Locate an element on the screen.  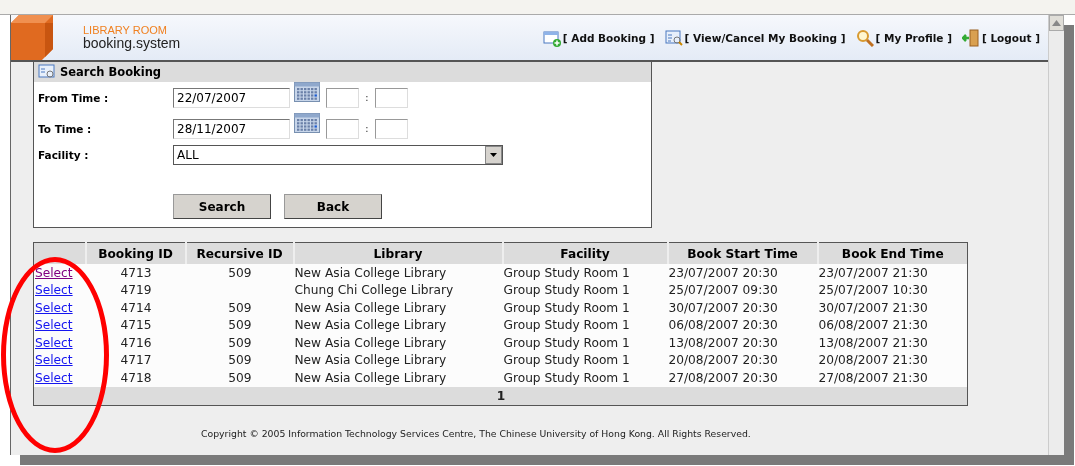
magnifier-icon is located at coordinates (864, 37).